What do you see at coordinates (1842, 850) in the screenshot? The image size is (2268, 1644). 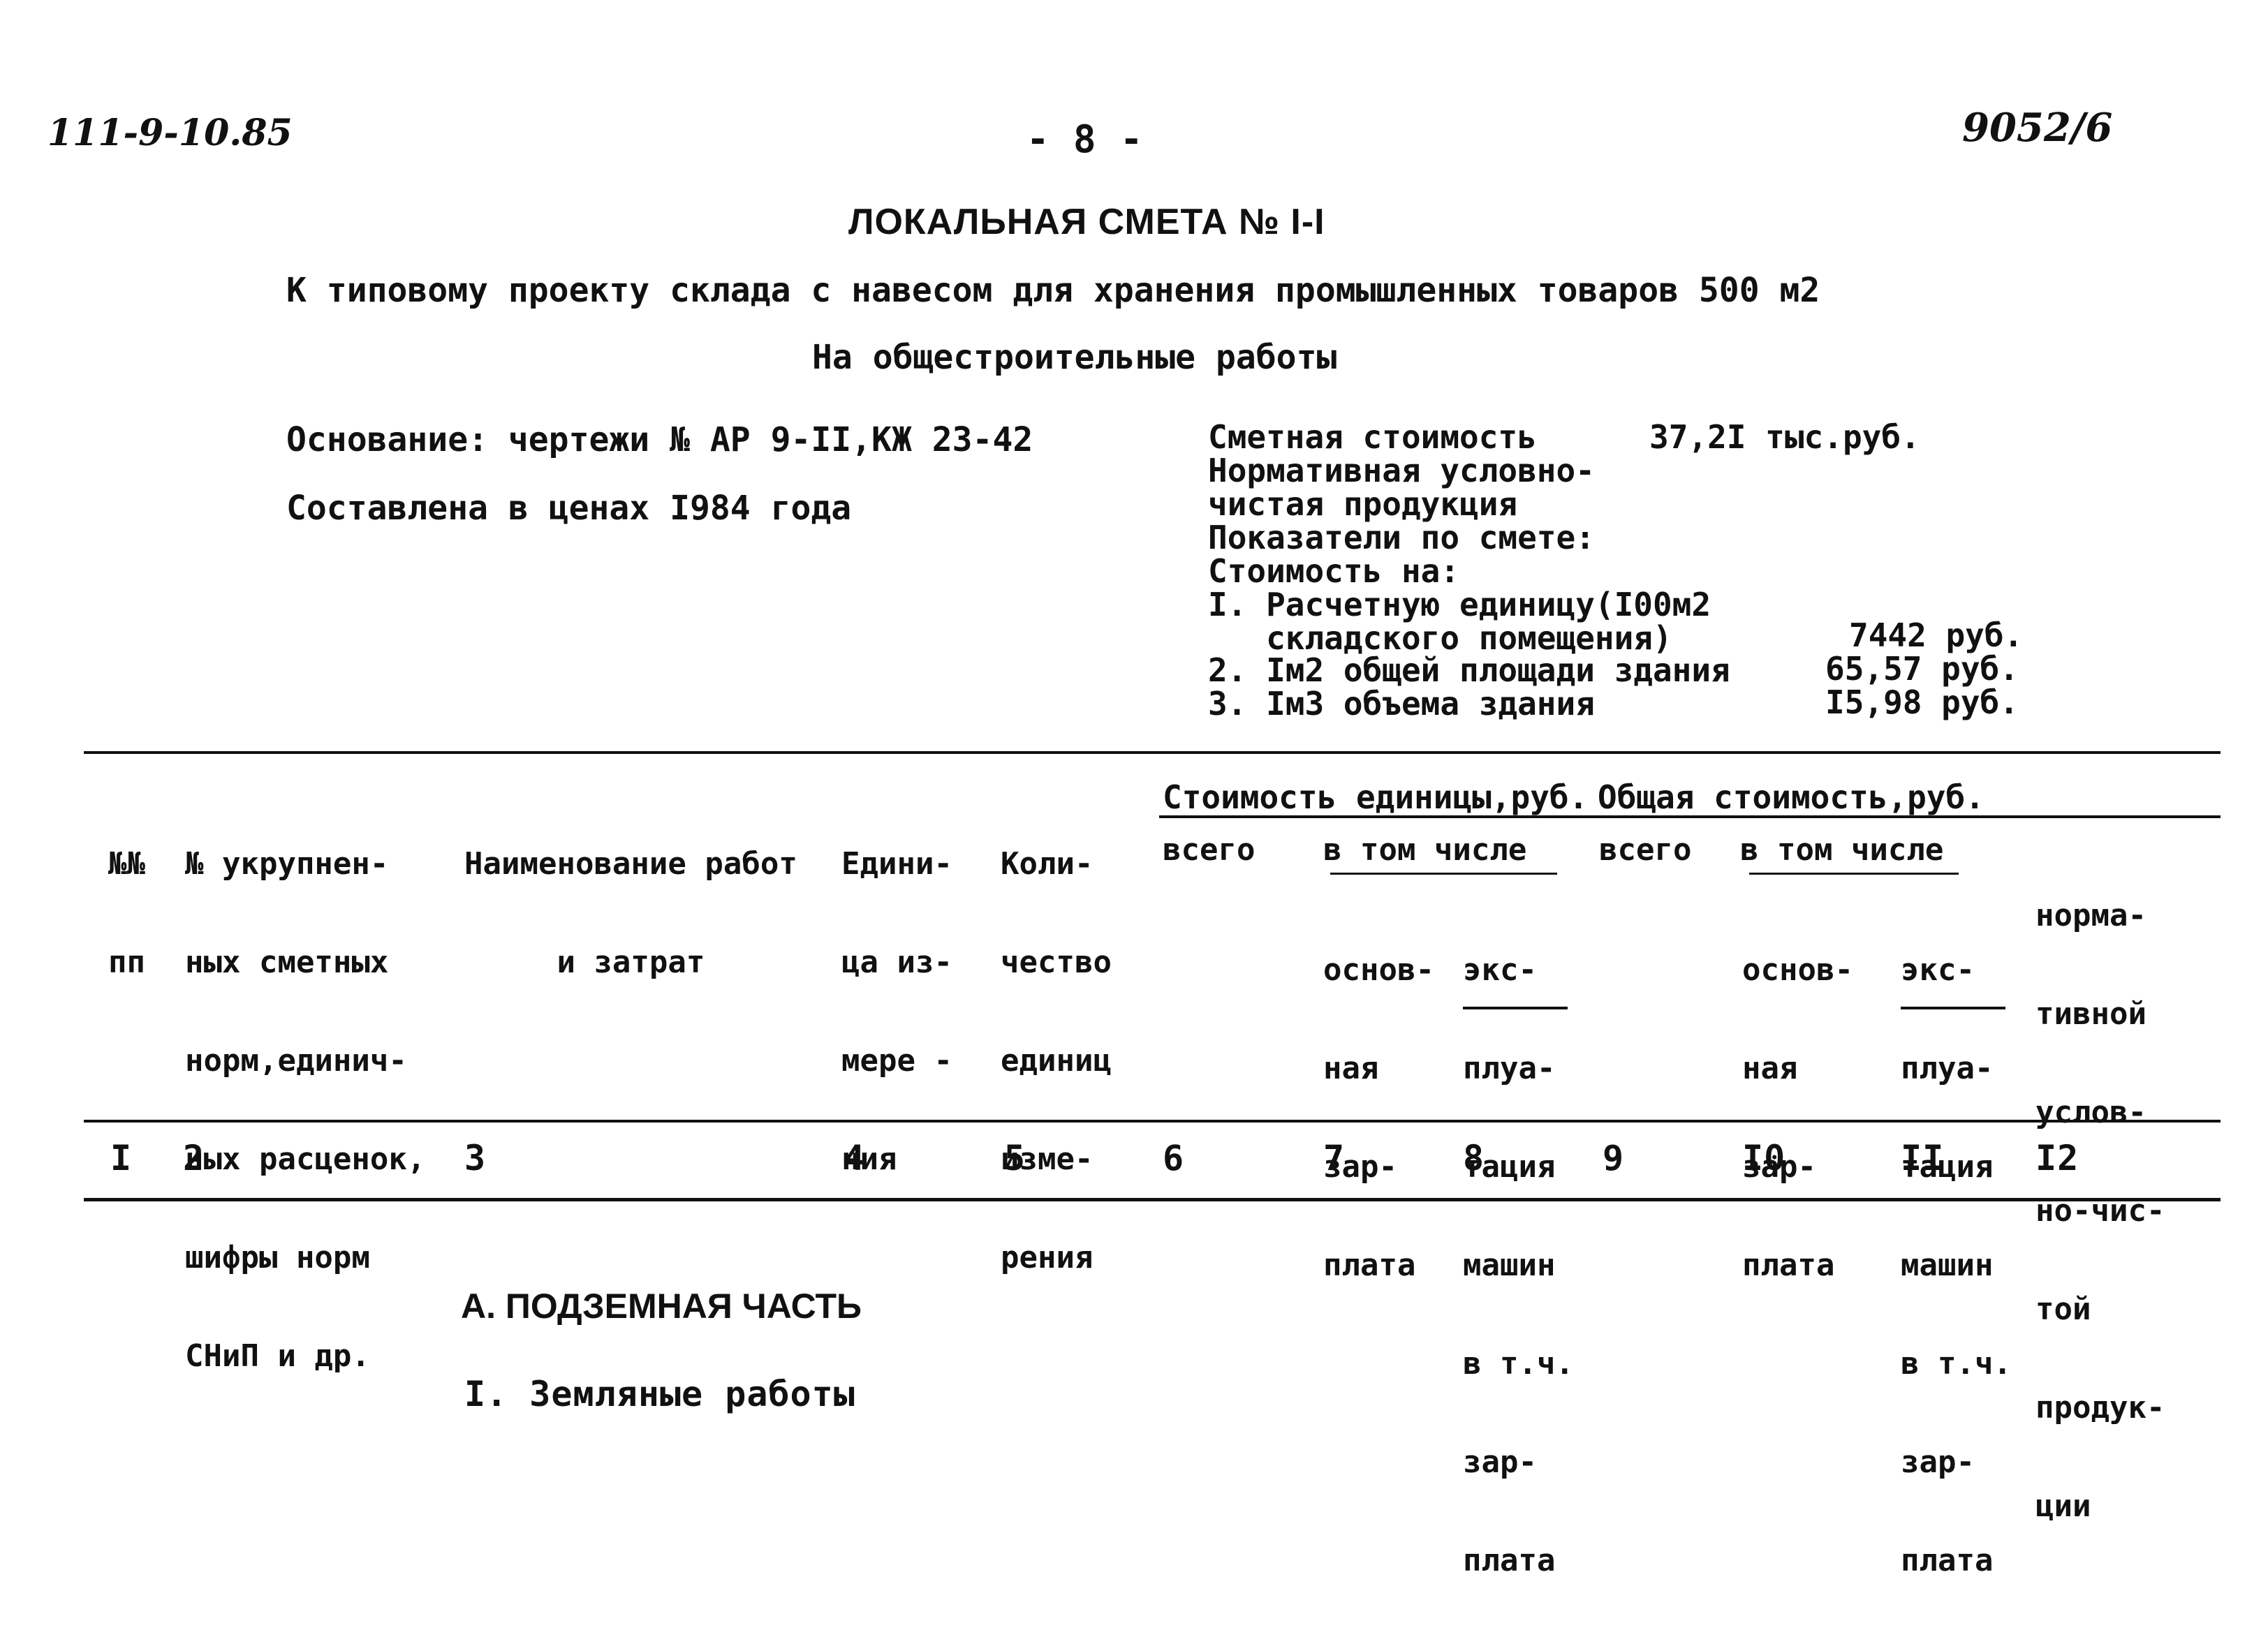 I see `total-including-header: в том числе` at bounding box center [1842, 850].